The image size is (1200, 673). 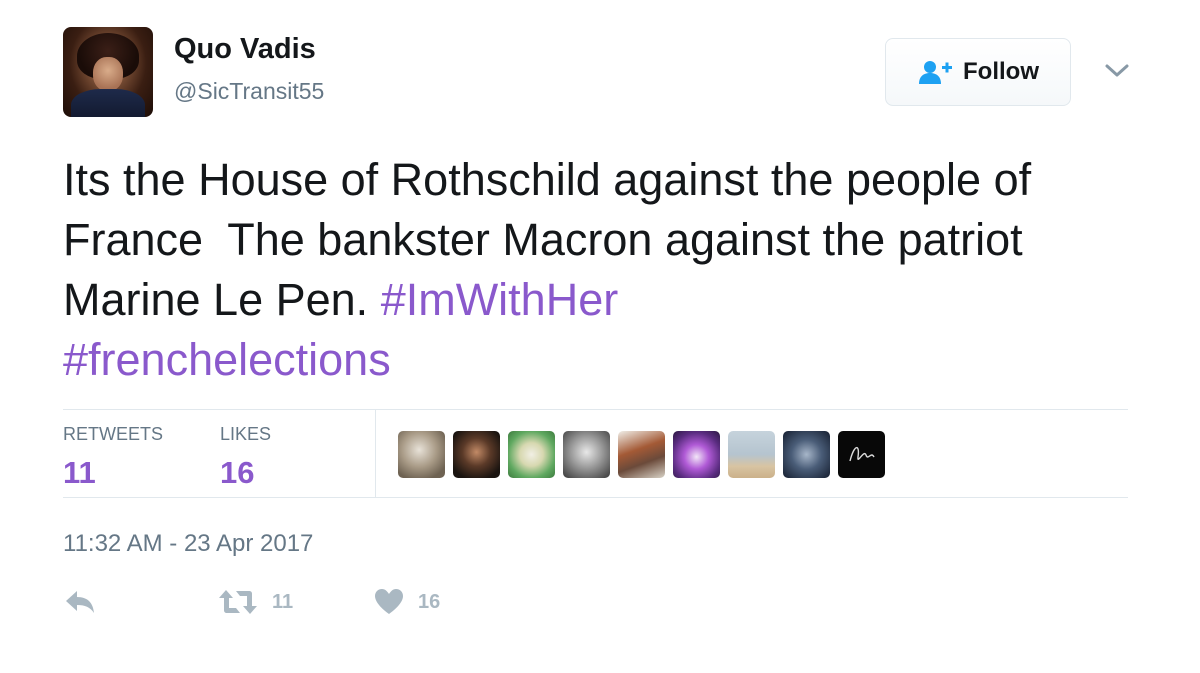 I want to click on follow-label: Follow, so click(x=1001, y=71).